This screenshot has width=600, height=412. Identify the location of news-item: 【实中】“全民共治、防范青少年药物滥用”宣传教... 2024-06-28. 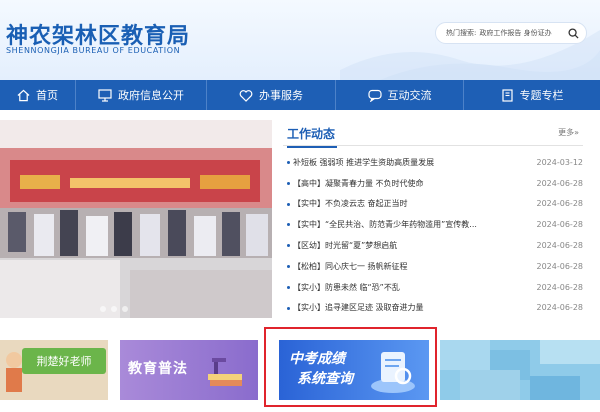
(433, 224).